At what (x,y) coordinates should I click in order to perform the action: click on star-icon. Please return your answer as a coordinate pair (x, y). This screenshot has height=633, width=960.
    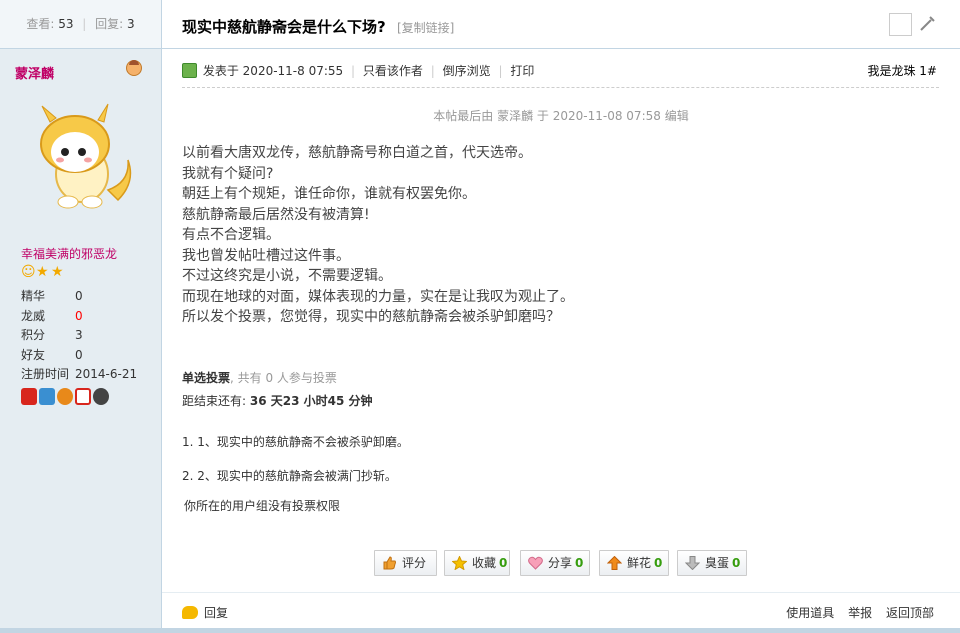
    Looking at the image, I should click on (459, 563).